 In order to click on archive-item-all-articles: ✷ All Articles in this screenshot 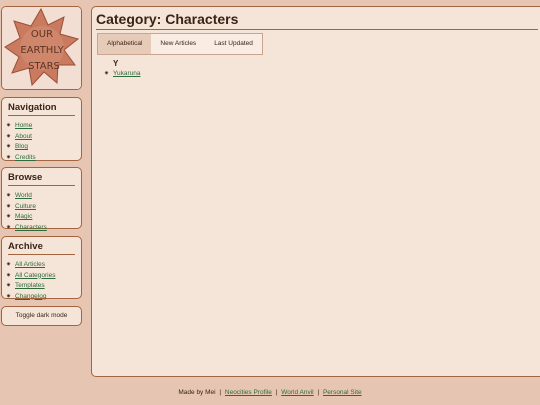, I will do `click(43, 265)`.